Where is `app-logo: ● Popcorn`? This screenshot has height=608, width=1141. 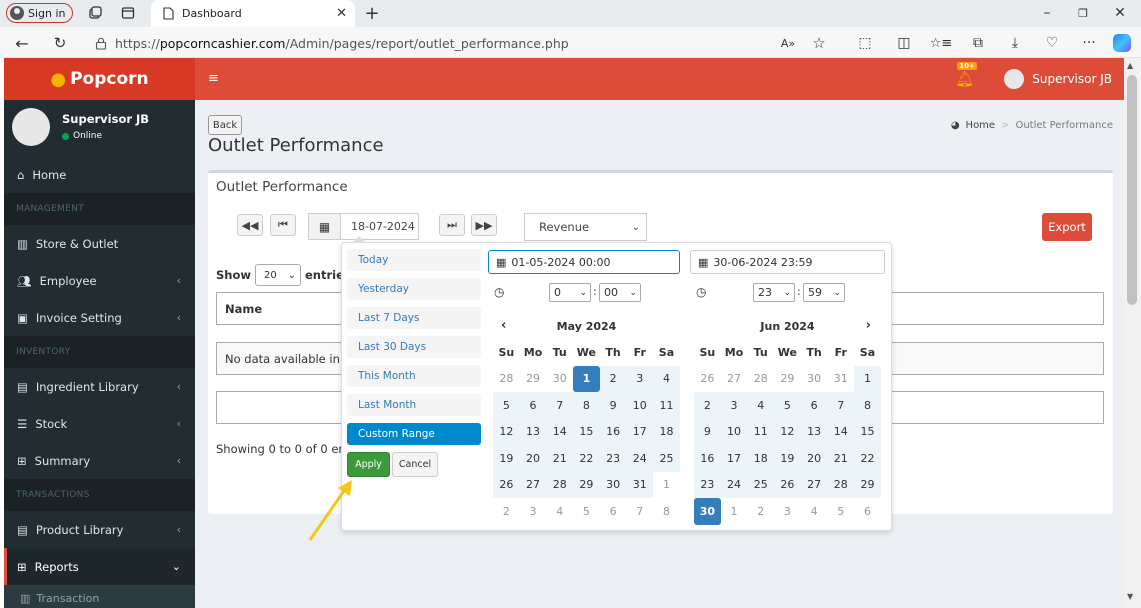
app-logo: ● Popcorn is located at coordinates (99, 79).